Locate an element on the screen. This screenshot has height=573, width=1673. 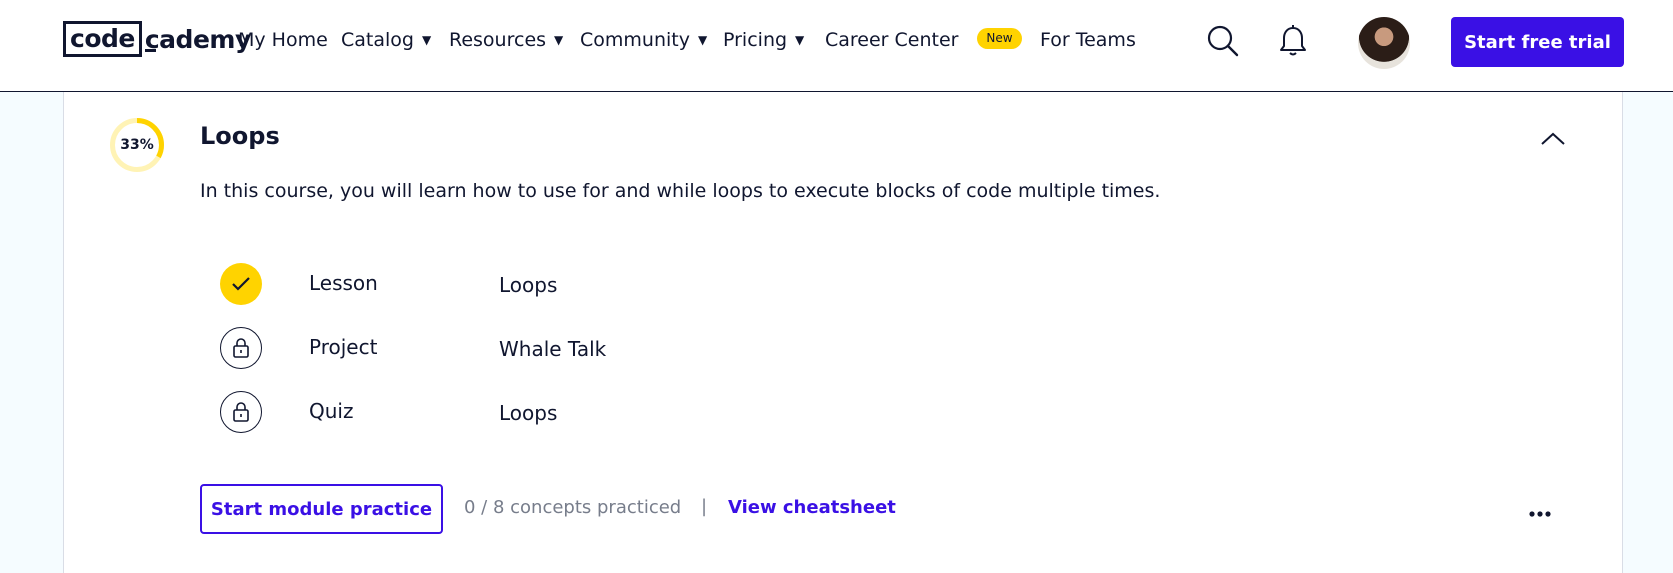
nav-my-home: My Home is located at coordinates (283, 40).